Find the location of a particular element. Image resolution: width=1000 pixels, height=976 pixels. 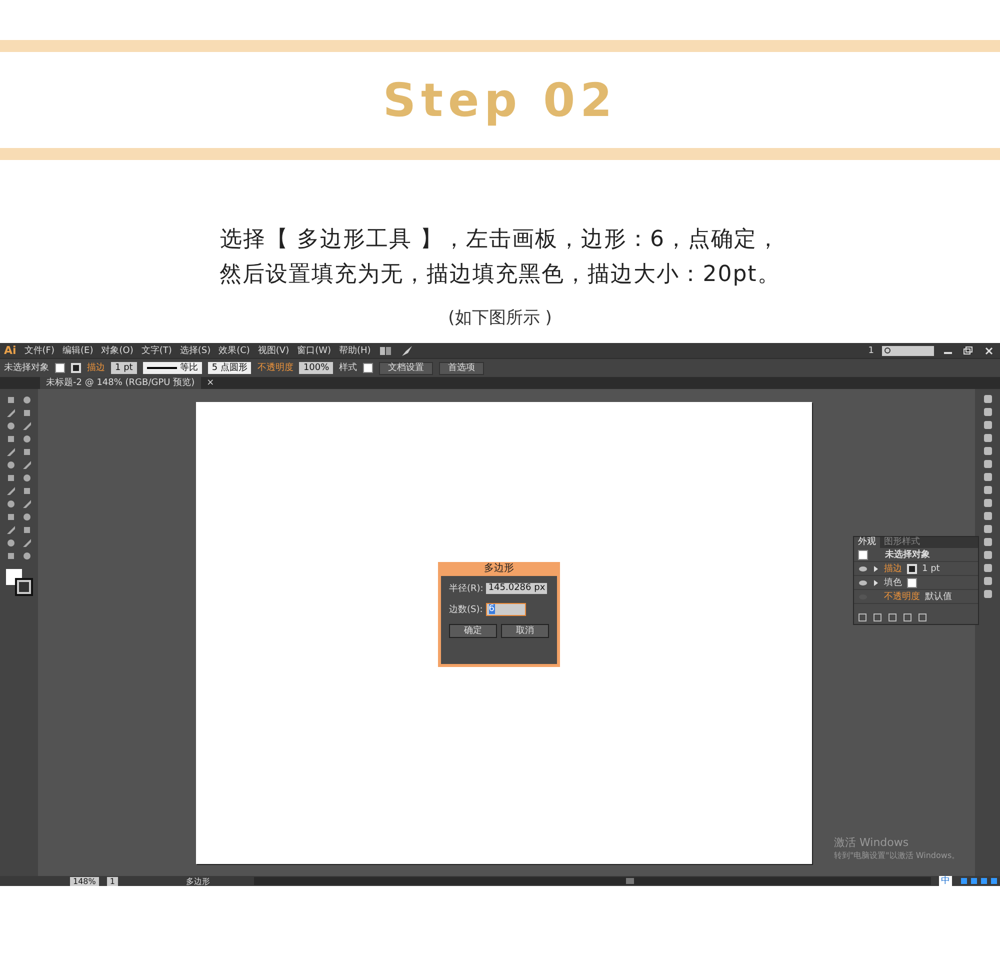

grid-icon is located at coordinates (385, 351).